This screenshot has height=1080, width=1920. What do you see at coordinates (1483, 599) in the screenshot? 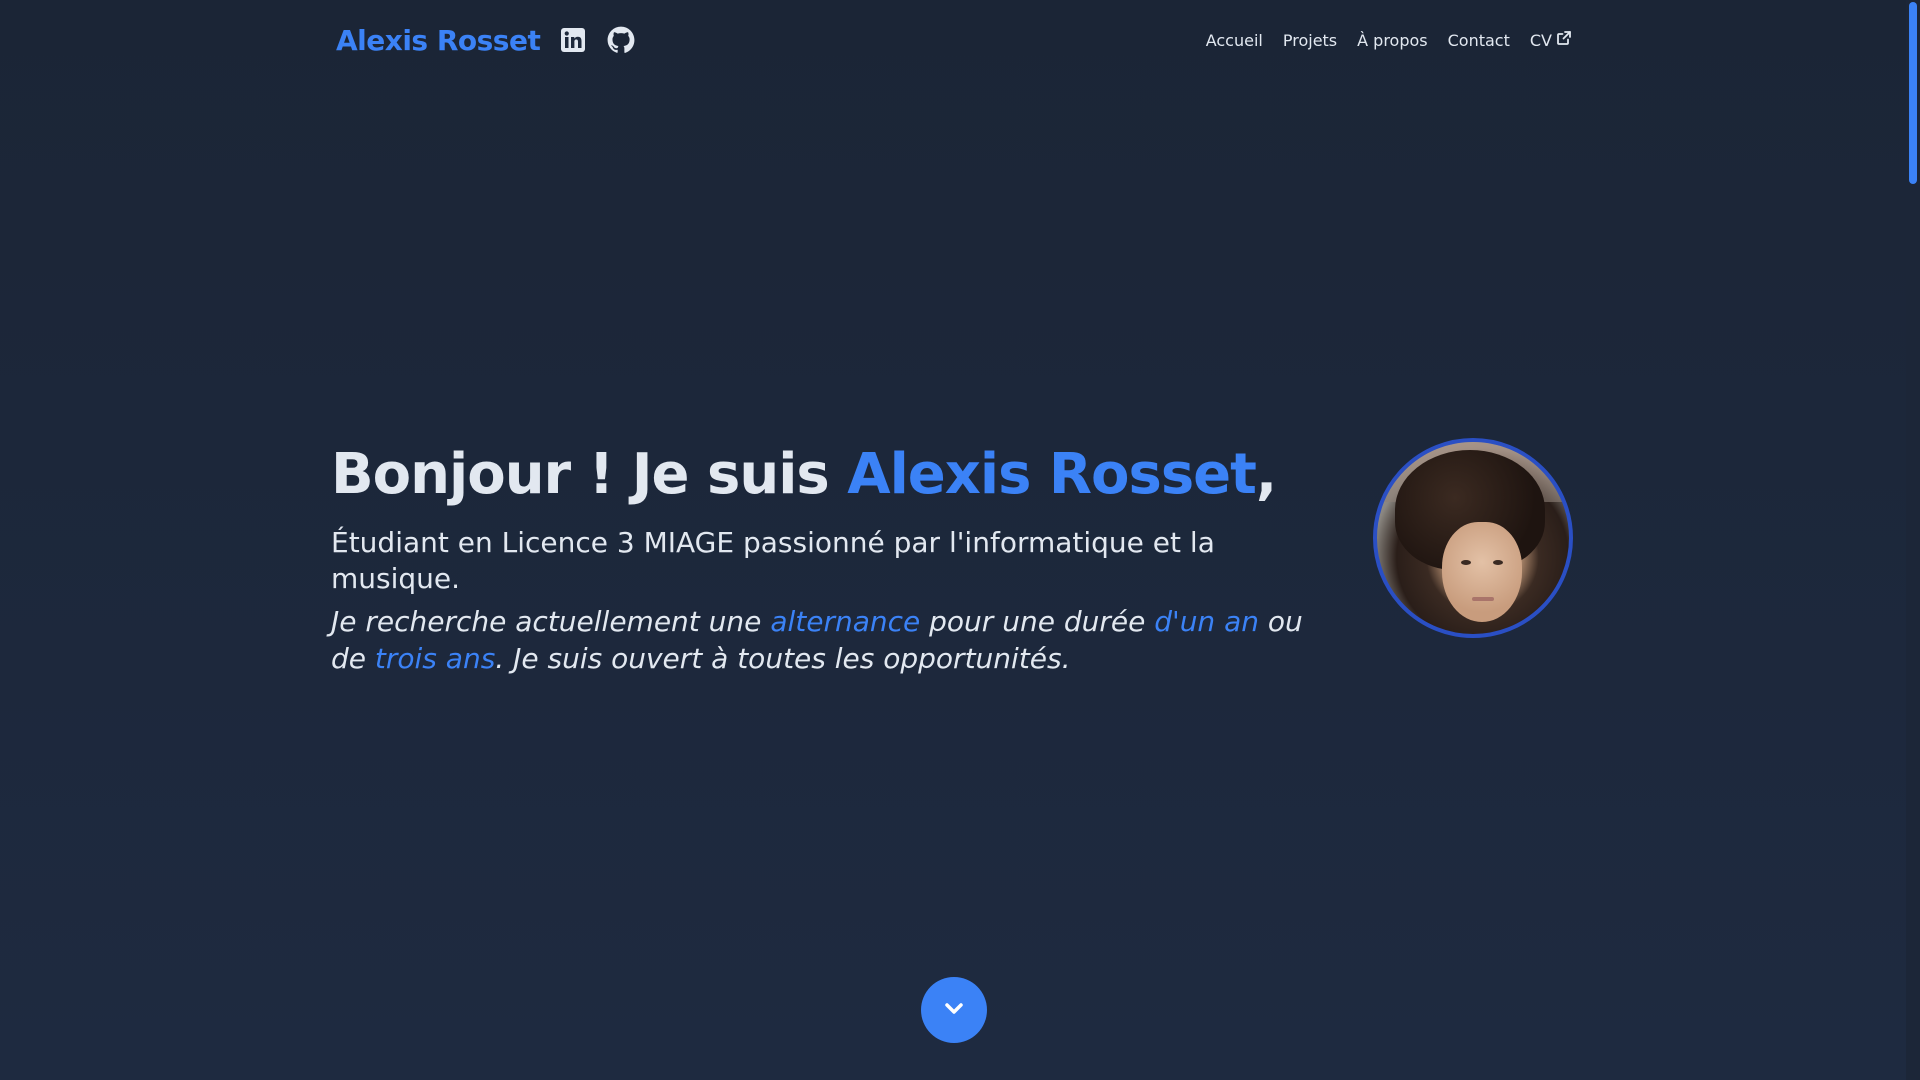
I see `avatar-mouth` at bounding box center [1483, 599].